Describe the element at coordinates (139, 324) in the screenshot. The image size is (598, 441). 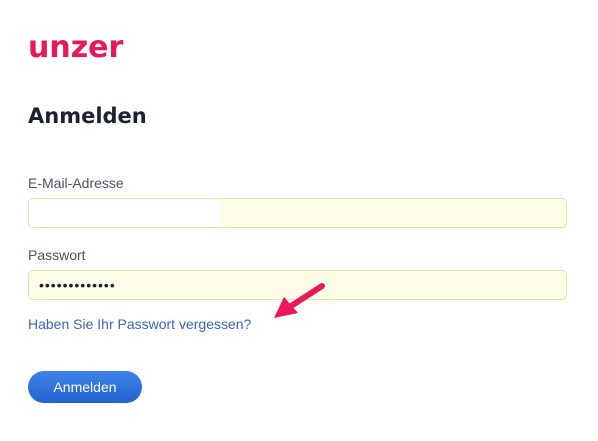
I see `forgot-password-link: Haben Sie Ihr Passwort vergessen?` at that location.